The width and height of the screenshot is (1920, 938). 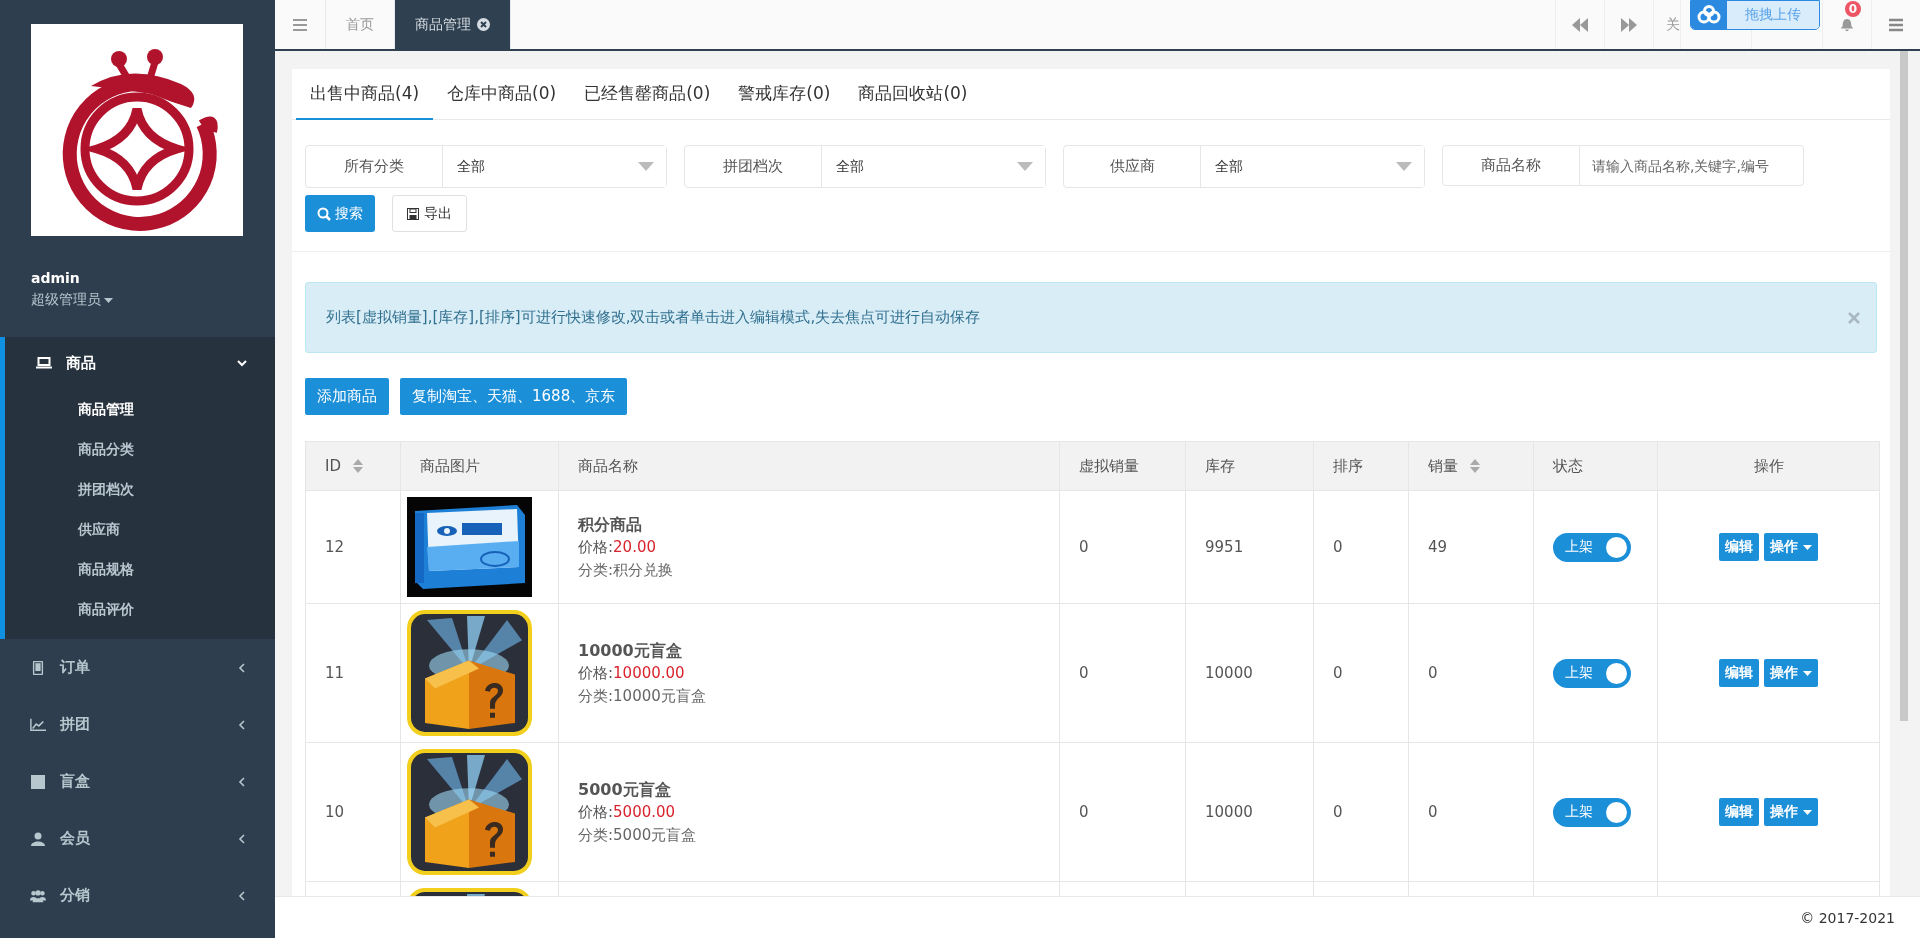 I want to click on column-header: 虚拟销量, so click(x=1109, y=466).